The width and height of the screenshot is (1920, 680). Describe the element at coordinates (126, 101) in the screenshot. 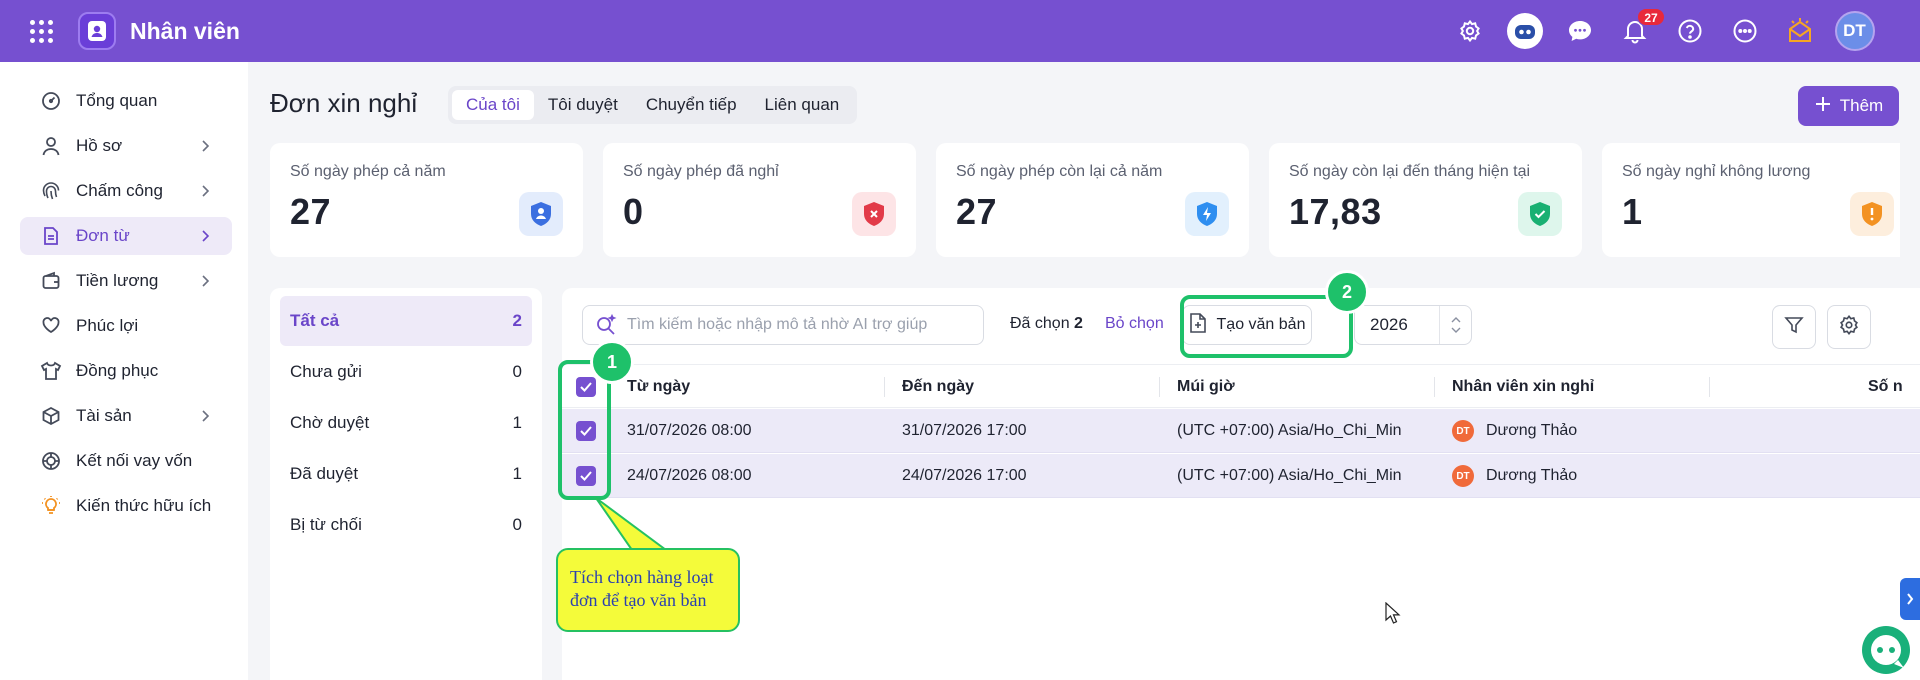

I see `sidebar-item-overview: Tổng quan` at that location.